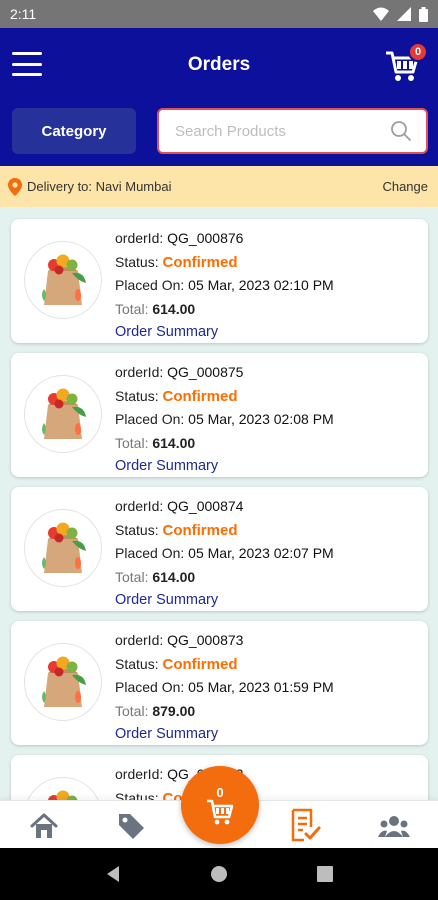 Image resolution: width=438 pixels, height=900 pixels. I want to click on order-total-row: Total: 879.00, so click(224, 712).